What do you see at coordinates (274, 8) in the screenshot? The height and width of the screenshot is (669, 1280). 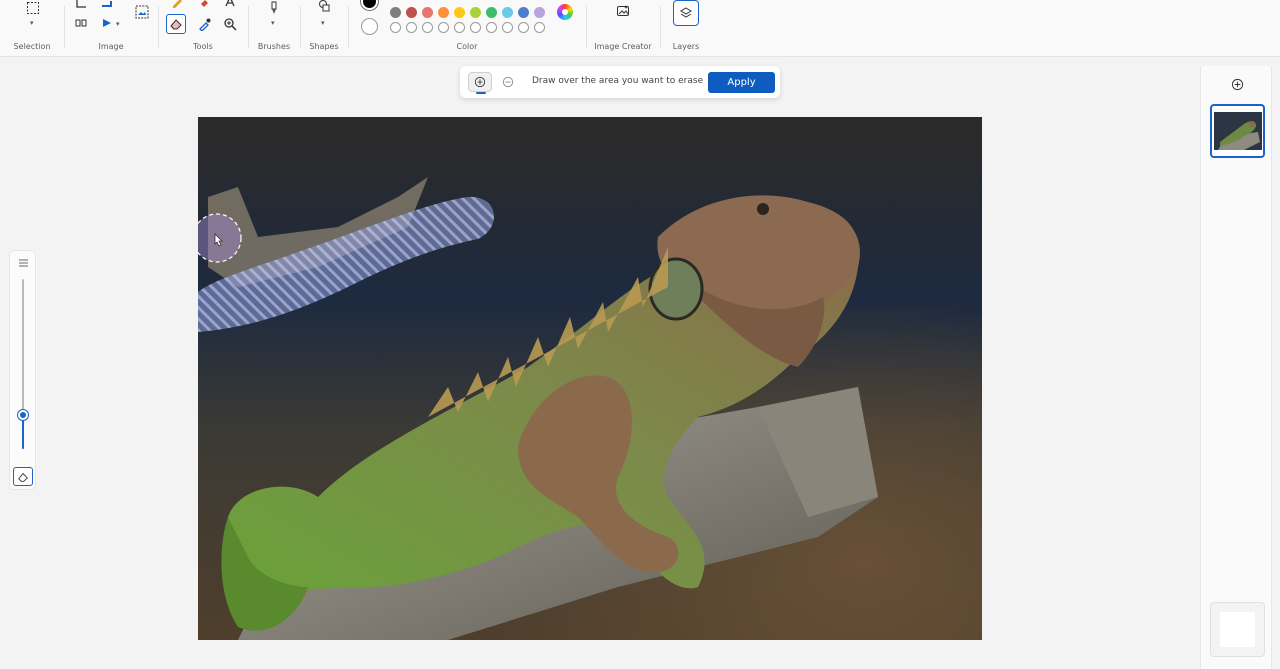 I see `brush-icon` at bounding box center [274, 8].